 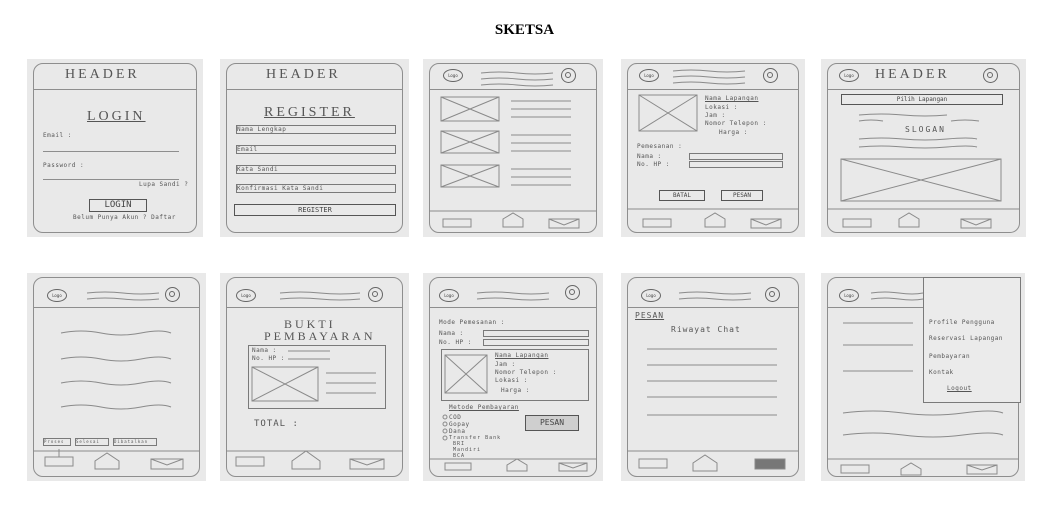 What do you see at coordinates (721, 107) in the screenshot?
I see `venue-location: Lokasi :` at bounding box center [721, 107].